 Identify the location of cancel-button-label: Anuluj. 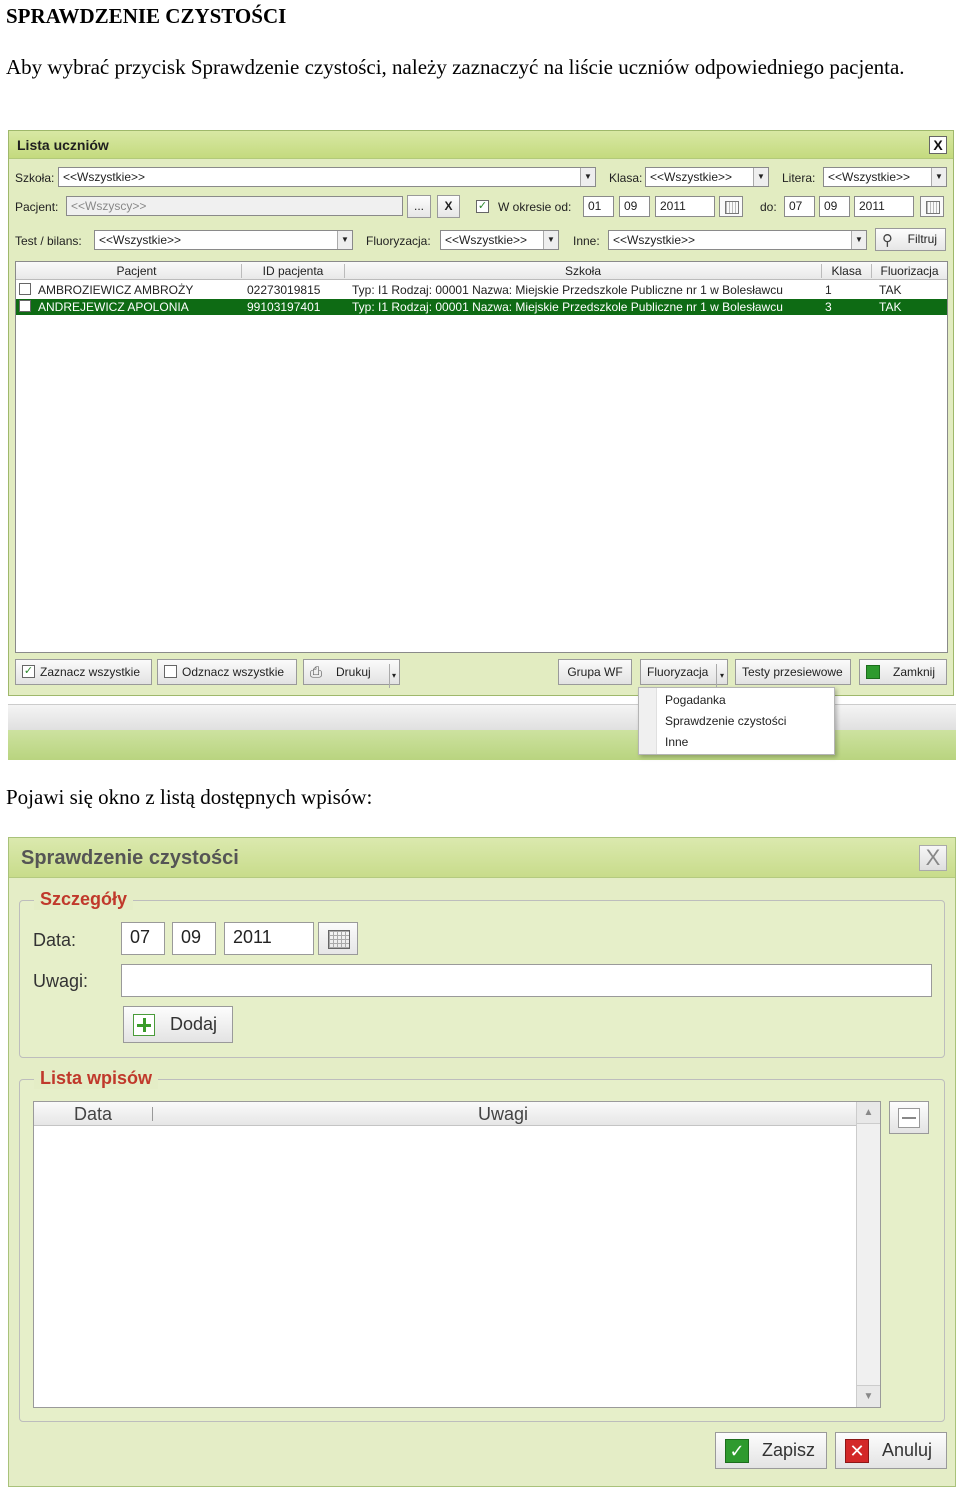
(907, 1450).